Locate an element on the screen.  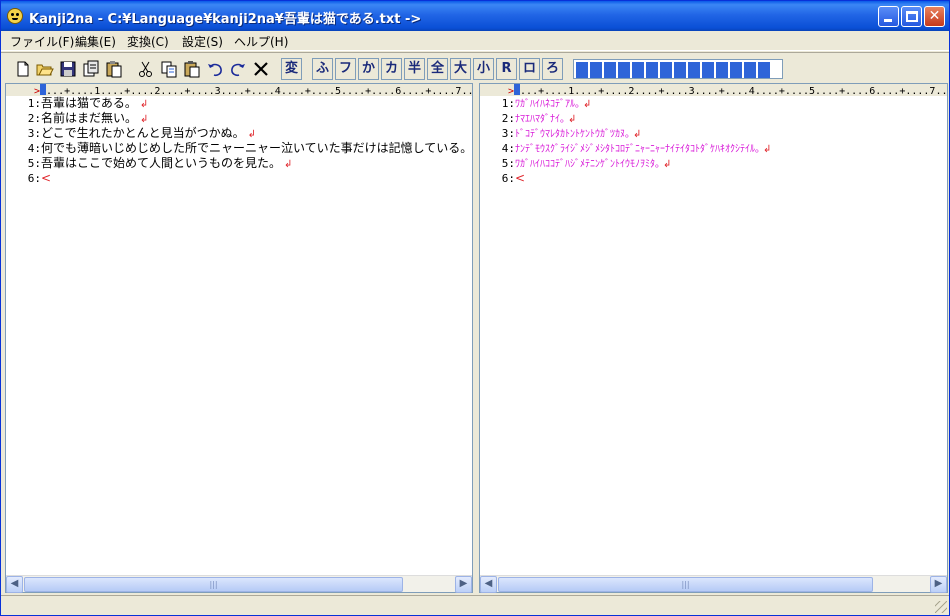
toolbar: 変 ふ フ か カ 半 全 大 小 R ロ ろ is located at coordinates (475, 67).